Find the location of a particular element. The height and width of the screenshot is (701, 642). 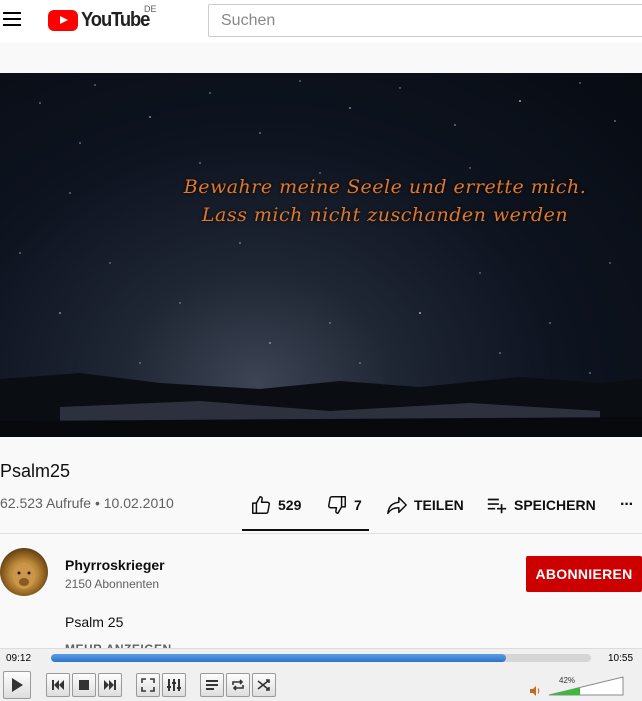

share-button: TEILEN is located at coordinates (425, 505).